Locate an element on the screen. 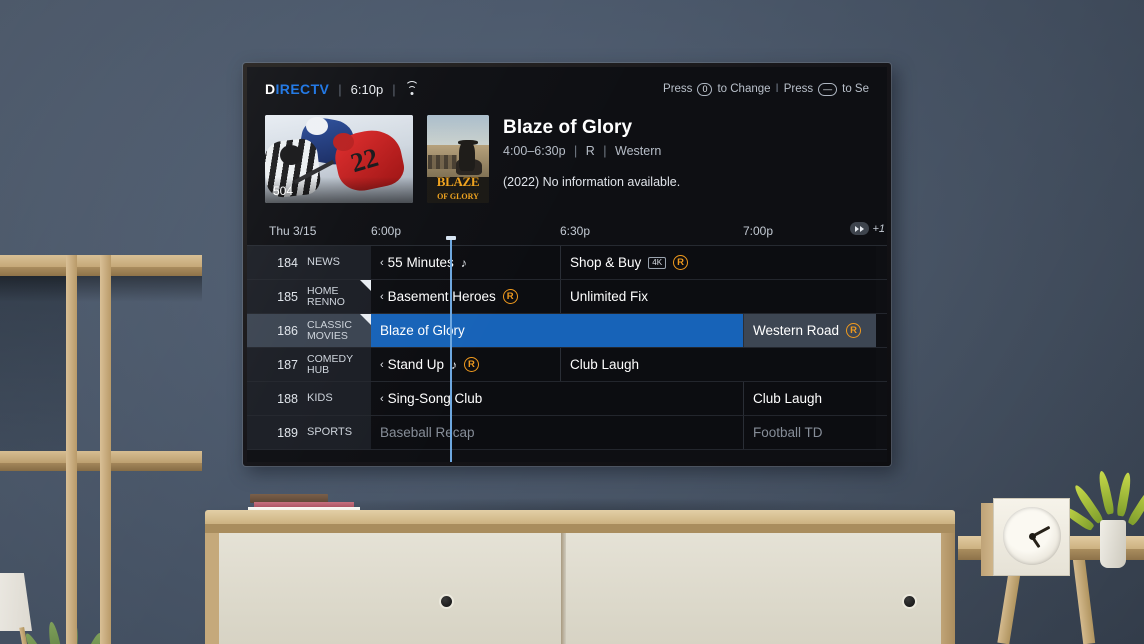 The width and height of the screenshot is (1144, 644). meta-pipe-1: | is located at coordinates (576, 151).